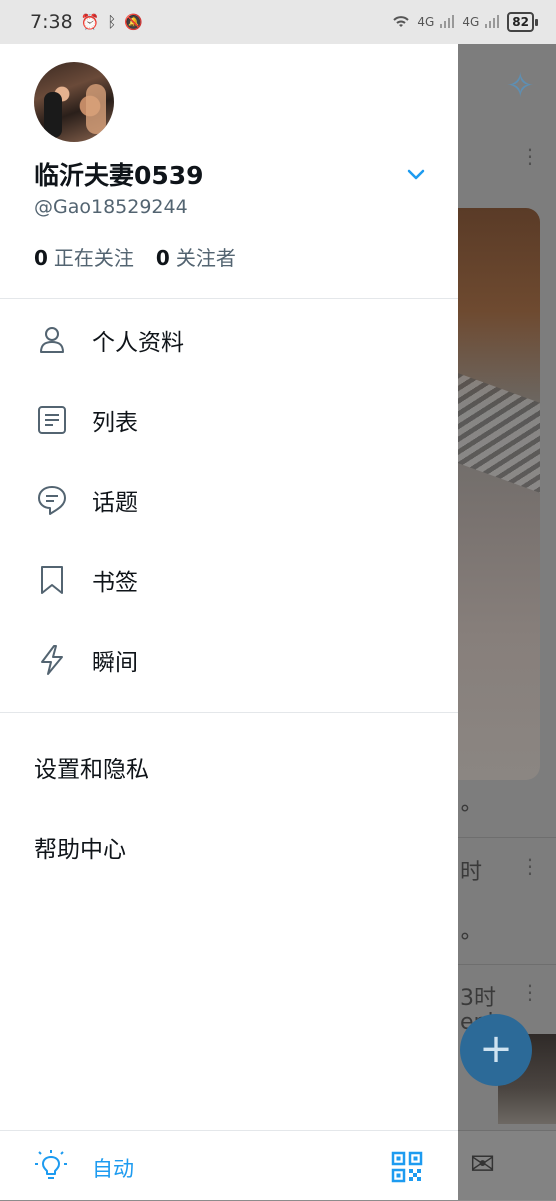 The width and height of the screenshot is (556, 1201). Describe the element at coordinates (115, 503) in the screenshot. I see `menu-item-label: 话题` at that location.